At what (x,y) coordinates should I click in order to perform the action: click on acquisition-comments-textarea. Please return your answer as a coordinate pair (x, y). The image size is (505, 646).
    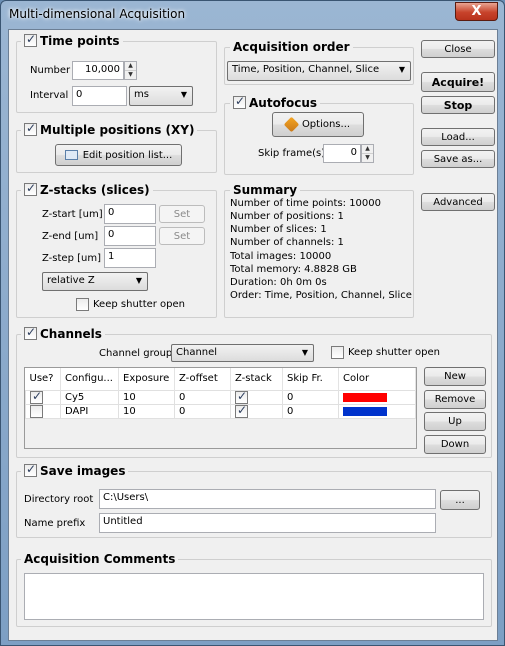
    Looking at the image, I should click on (254, 596).